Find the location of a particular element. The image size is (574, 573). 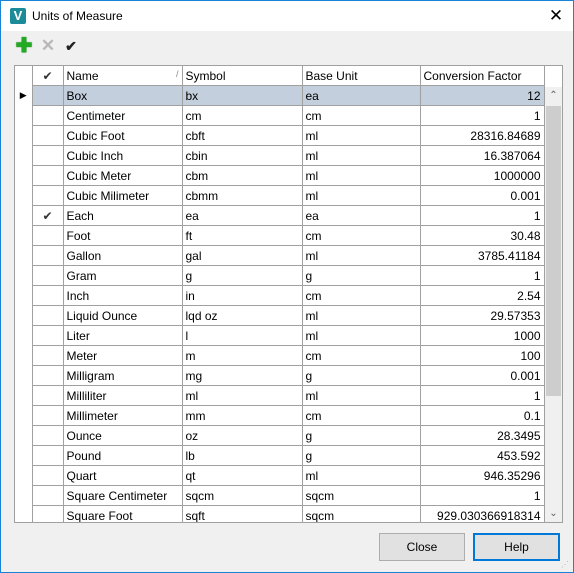

table-row: Pound lb g 453.592 is located at coordinates (280, 455).